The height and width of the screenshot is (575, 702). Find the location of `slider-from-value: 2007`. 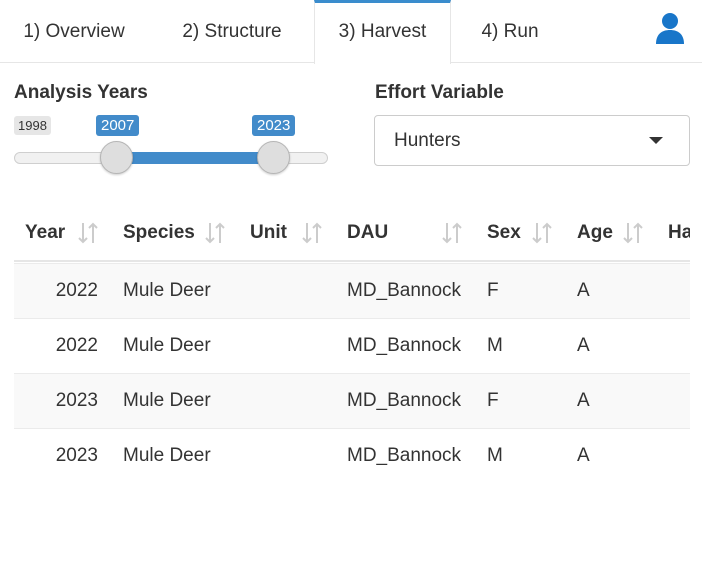

slider-from-value: 2007 is located at coordinates (118, 125).